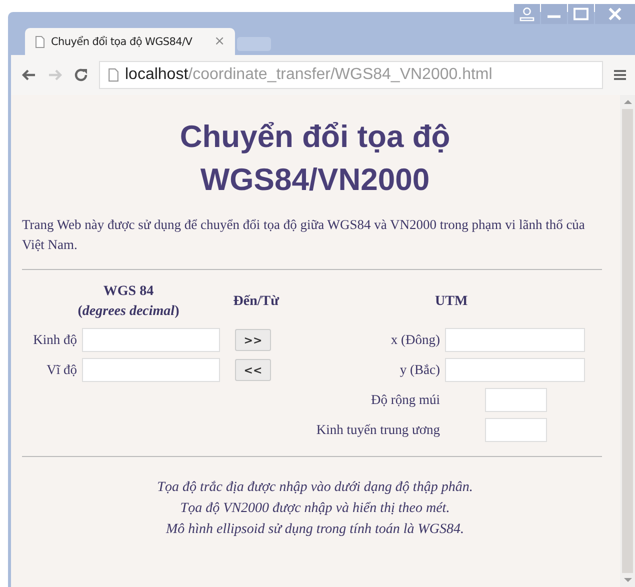  What do you see at coordinates (554, 14) in the screenshot?
I see `minimize-icon` at bounding box center [554, 14].